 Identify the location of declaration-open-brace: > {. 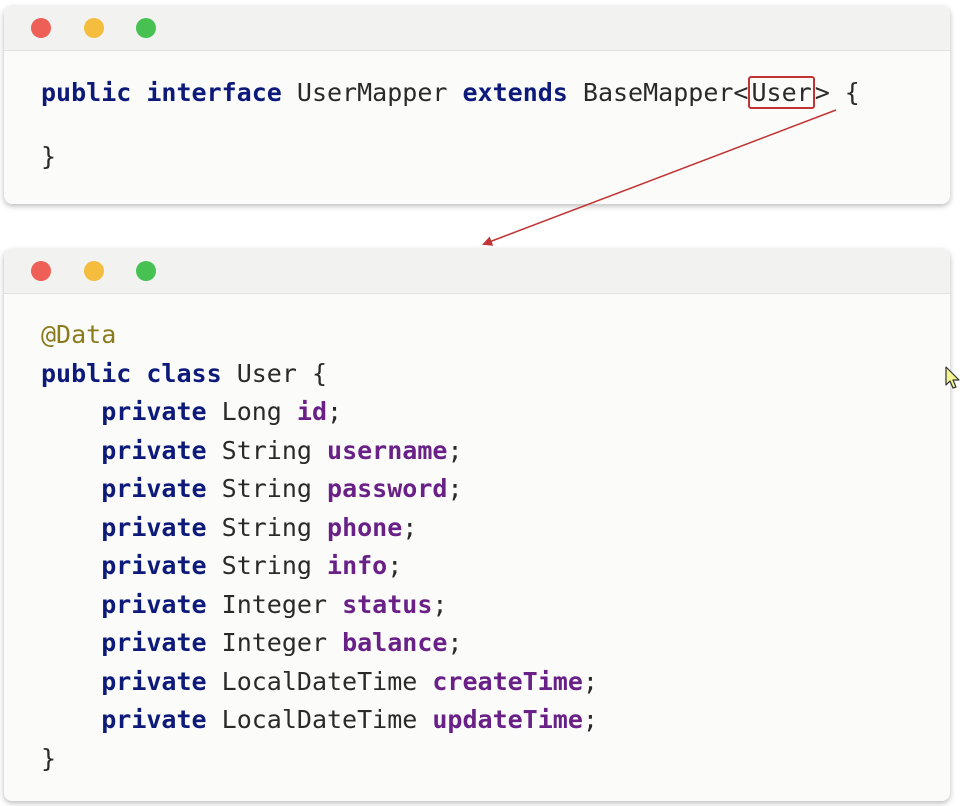
(837, 92).